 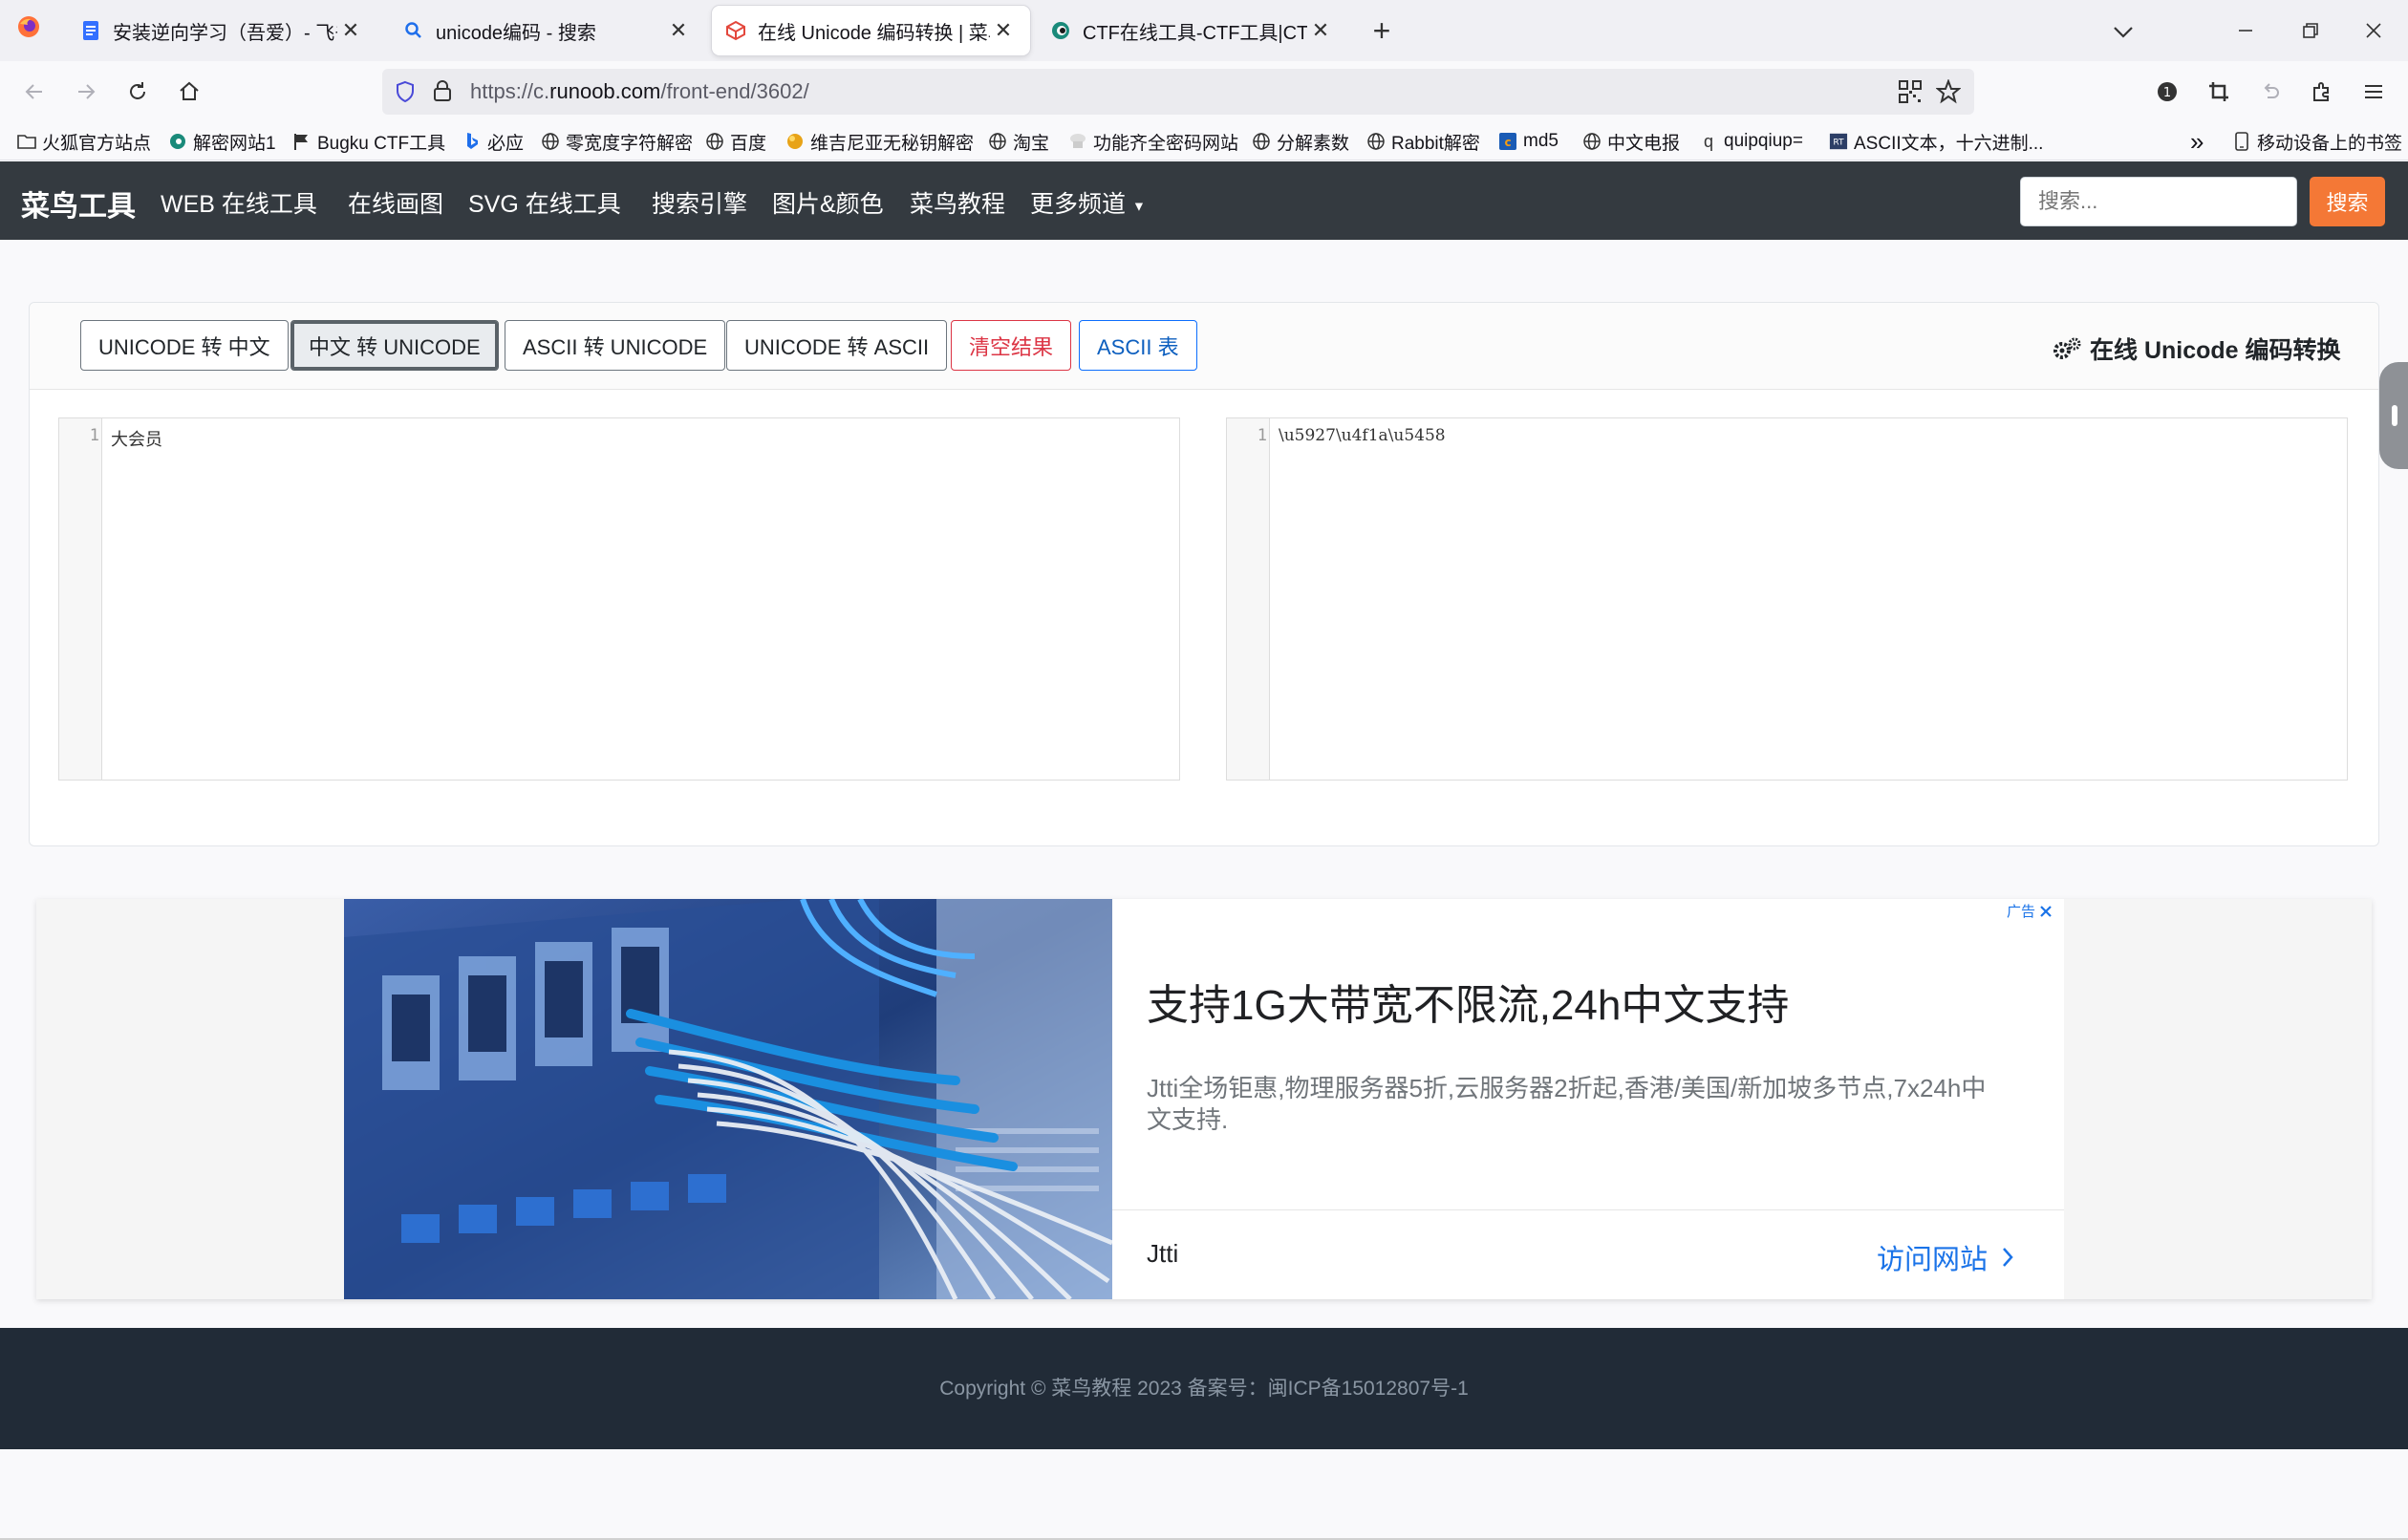 What do you see at coordinates (84, 141) in the screenshot?
I see `bookmark-item: 火狐官方站点` at bounding box center [84, 141].